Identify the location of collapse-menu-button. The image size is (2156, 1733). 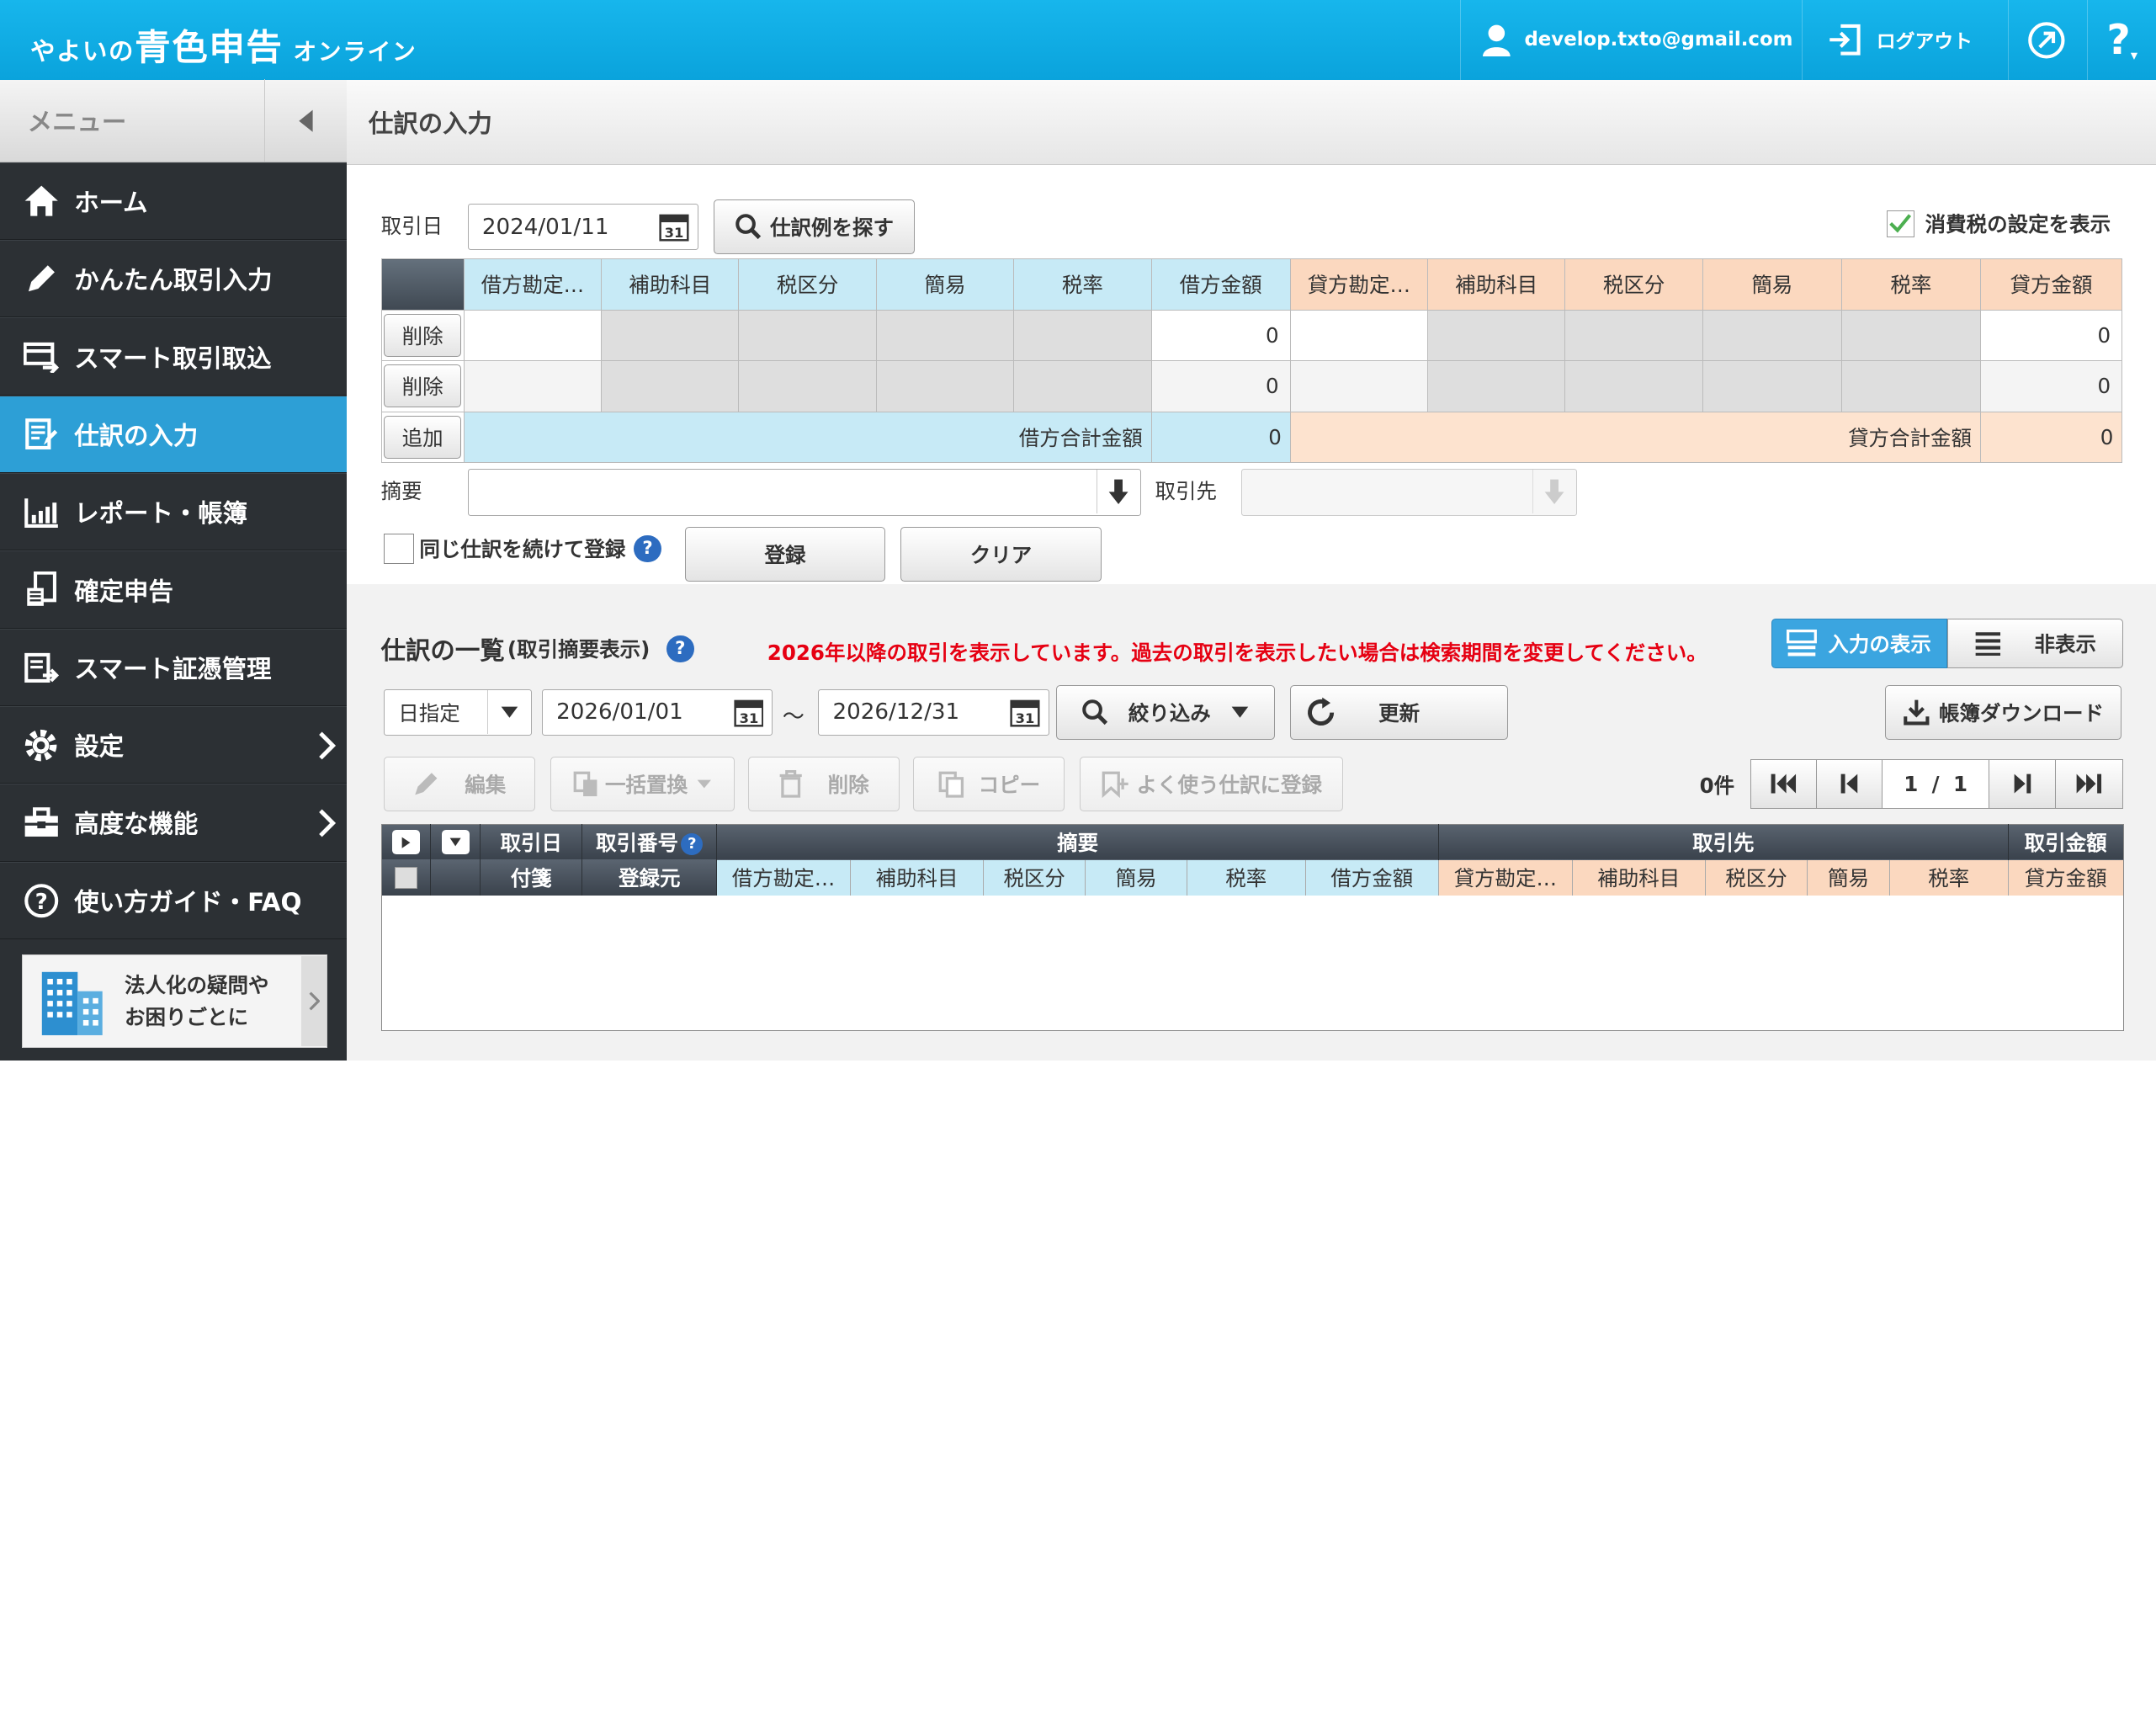
(305, 120).